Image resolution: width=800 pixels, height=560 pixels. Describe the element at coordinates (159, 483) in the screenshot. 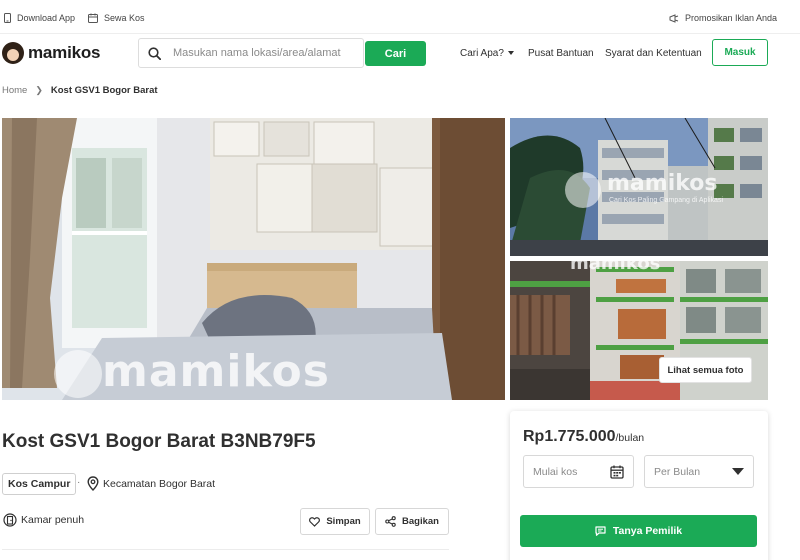

I see `location-label: Kecamatan Bogor Barat` at that location.